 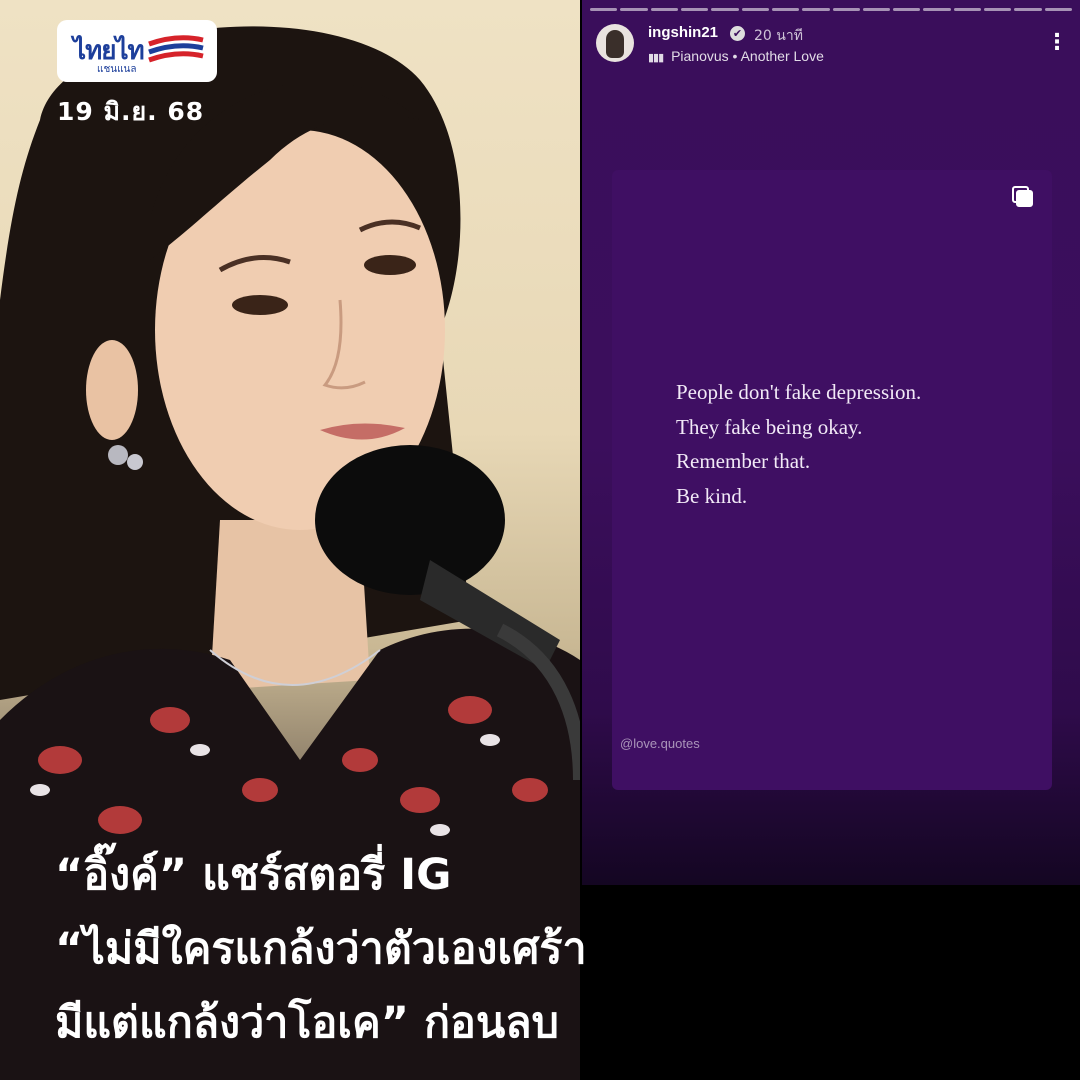 I want to click on profile-avatar, so click(x=615, y=43).